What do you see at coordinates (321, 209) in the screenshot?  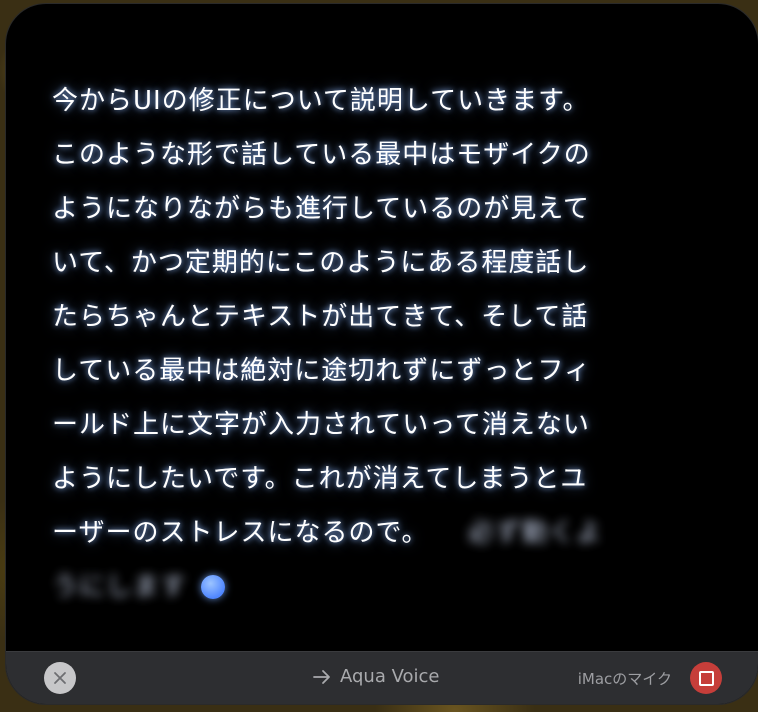 I see `transcript-line: ようになりながらも進行しているのが見えて` at bounding box center [321, 209].